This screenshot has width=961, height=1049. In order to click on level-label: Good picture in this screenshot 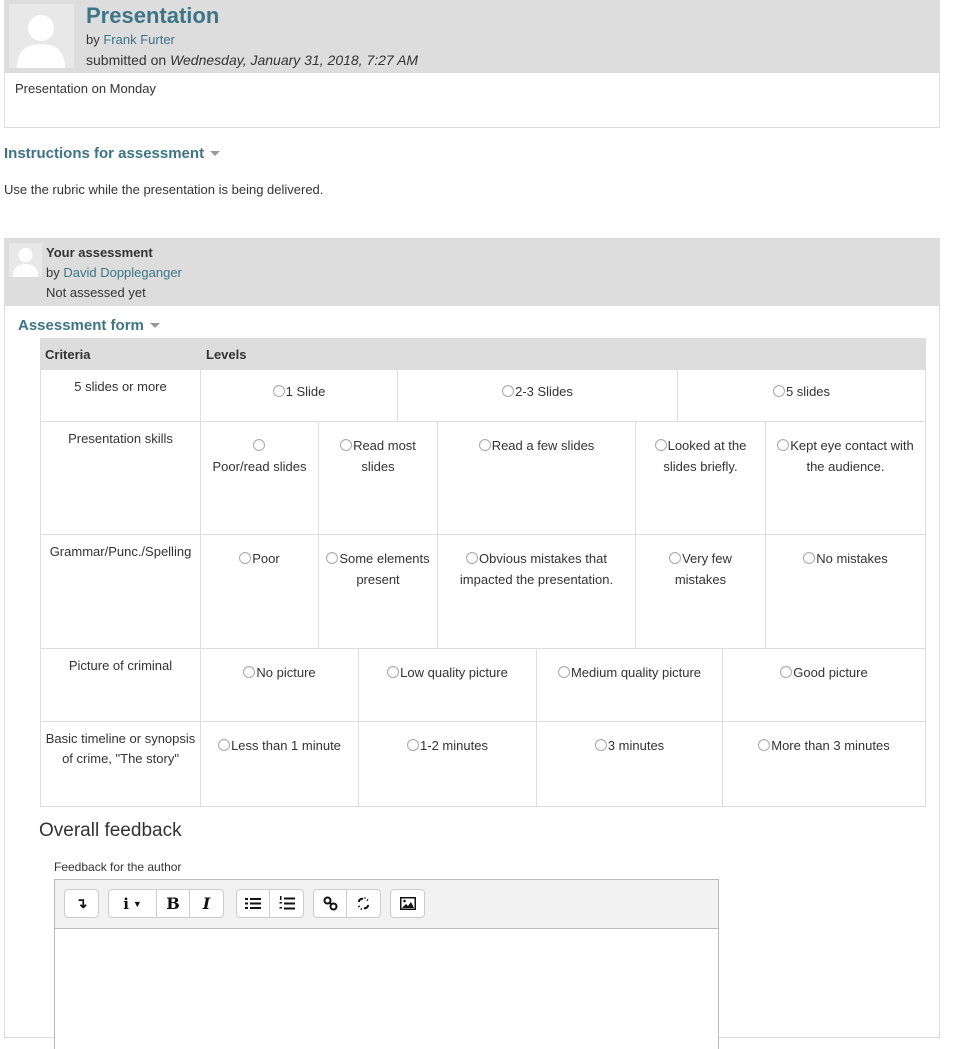, I will do `click(830, 672)`.